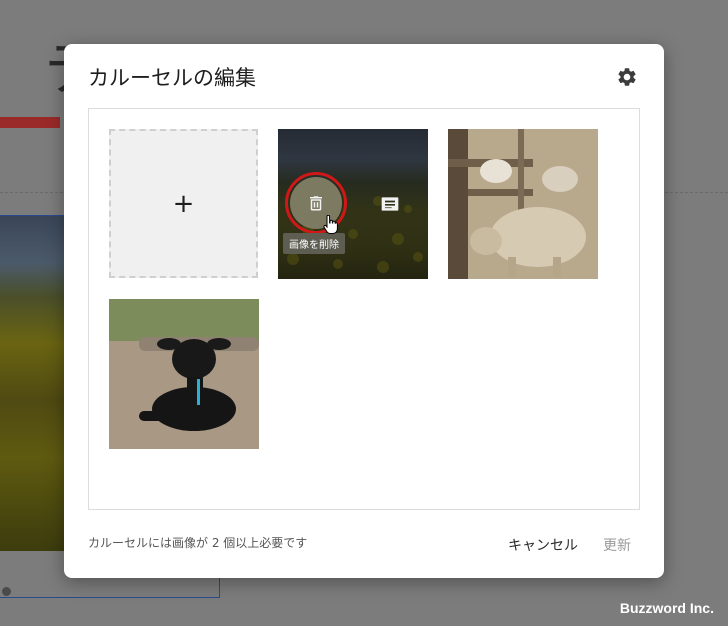  I want to click on background-carousel-dot, so click(6, 591).